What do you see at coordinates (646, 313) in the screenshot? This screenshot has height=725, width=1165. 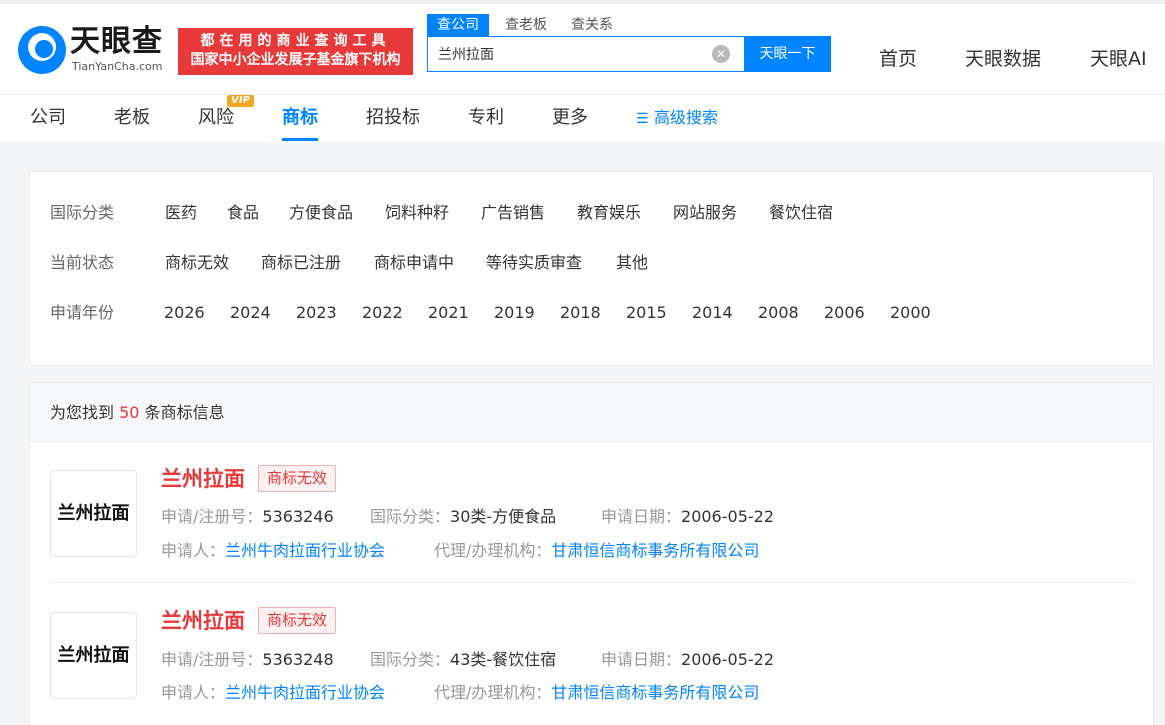 I see `filter-option: 2015` at bounding box center [646, 313].